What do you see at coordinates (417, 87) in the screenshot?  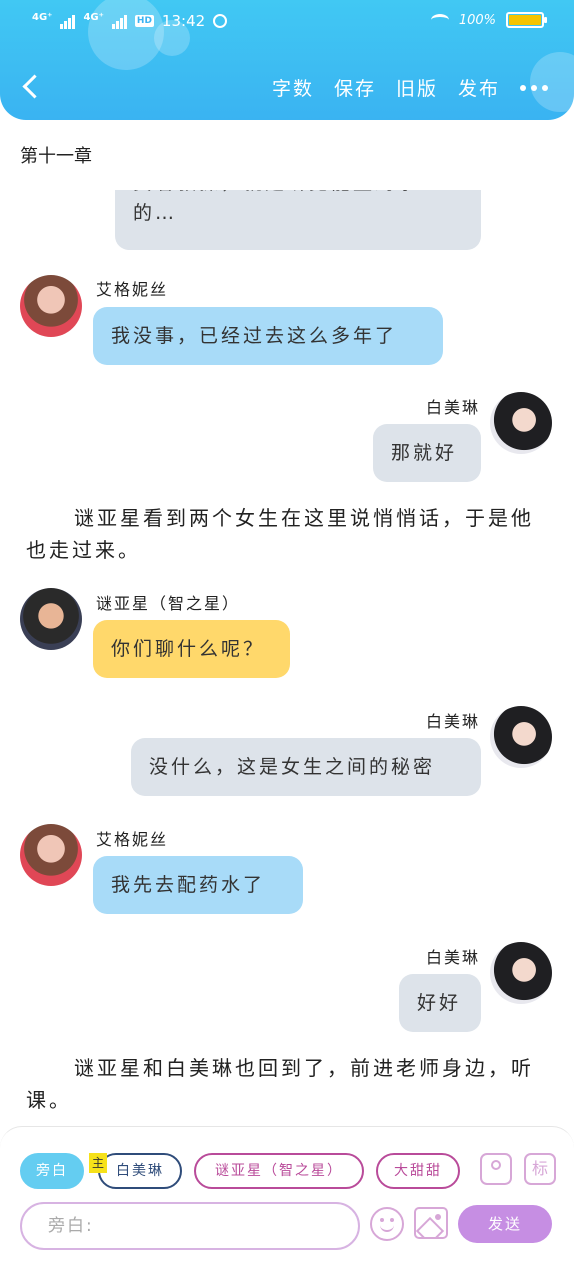 I see `old-version-button: 旧版` at bounding box center [417, 87].